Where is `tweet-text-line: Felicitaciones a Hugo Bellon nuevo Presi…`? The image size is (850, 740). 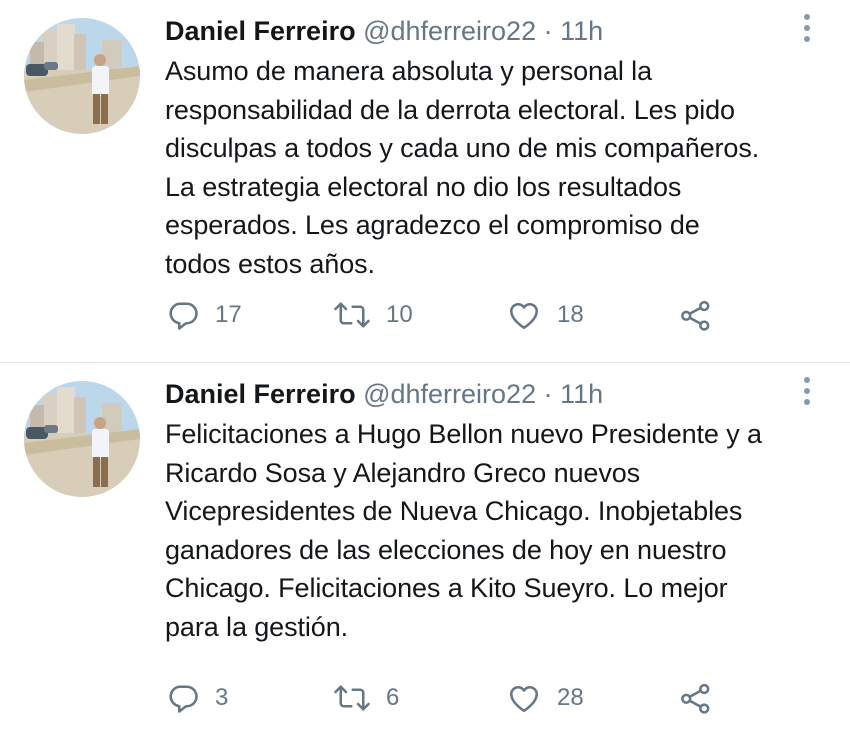
tweet-text-line: Felicitaciones a Hugo Bellon nuevo Presi… is located at coordinates (463, 434).